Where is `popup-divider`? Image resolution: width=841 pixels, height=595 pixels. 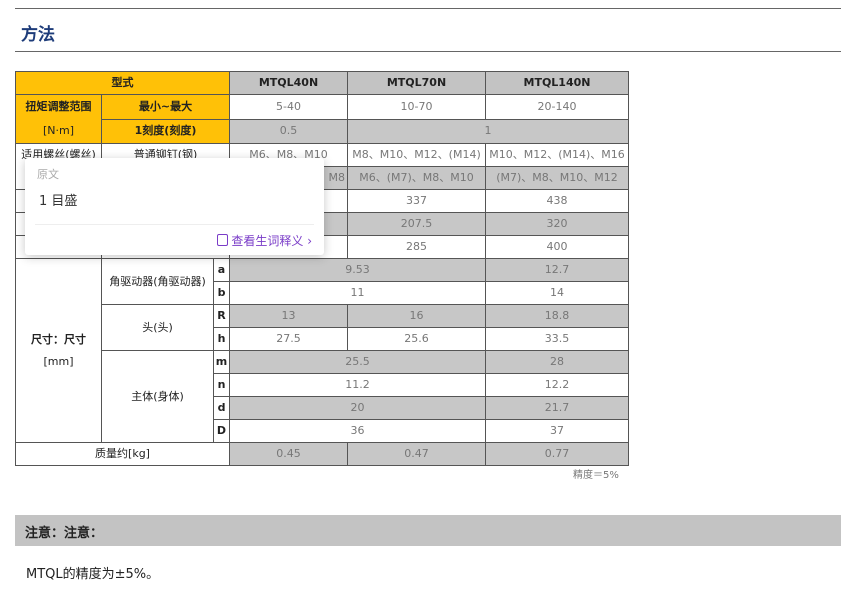
popup-divider is located at coordinates (174, 224).